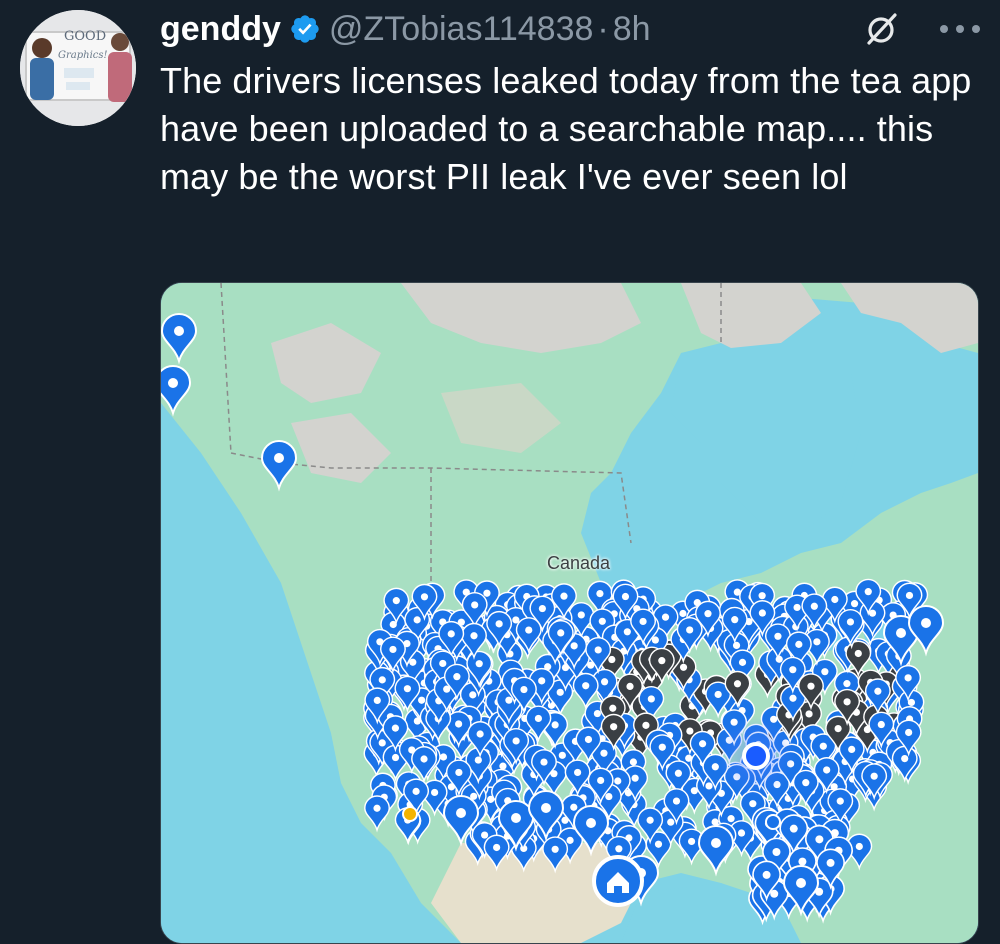 The width and height of the screenshot is (1000, 944). What do you see at coordinates (220, 29) in the screenshot?
I see `display-name: genddy` at bounding box center [220, 29].